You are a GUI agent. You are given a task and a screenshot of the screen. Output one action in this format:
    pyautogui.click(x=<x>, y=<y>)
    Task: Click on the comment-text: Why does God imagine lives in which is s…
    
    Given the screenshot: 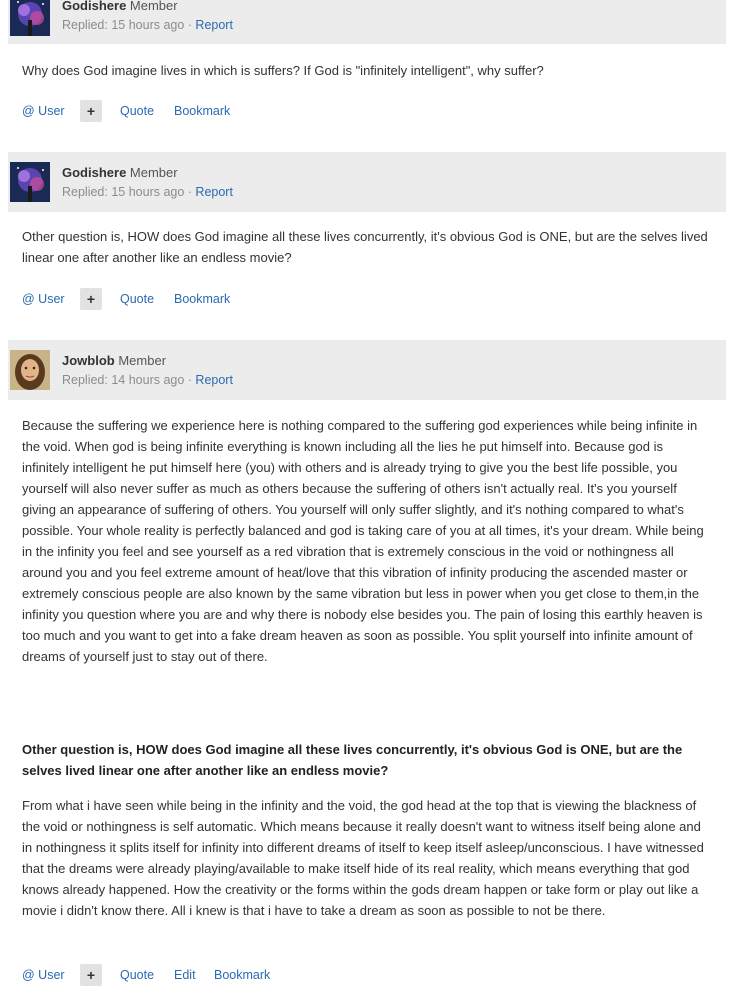 What is the action you would take?
    pyautogui.click(x=283, y=70)
    